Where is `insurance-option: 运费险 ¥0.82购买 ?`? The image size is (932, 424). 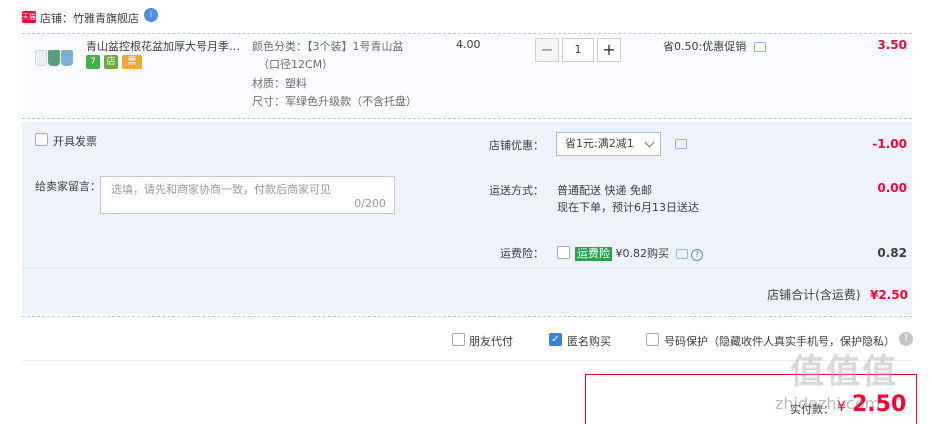 insurance-option: 运费险 ¥0.82购买 ? is located at coordinates (639, 253).